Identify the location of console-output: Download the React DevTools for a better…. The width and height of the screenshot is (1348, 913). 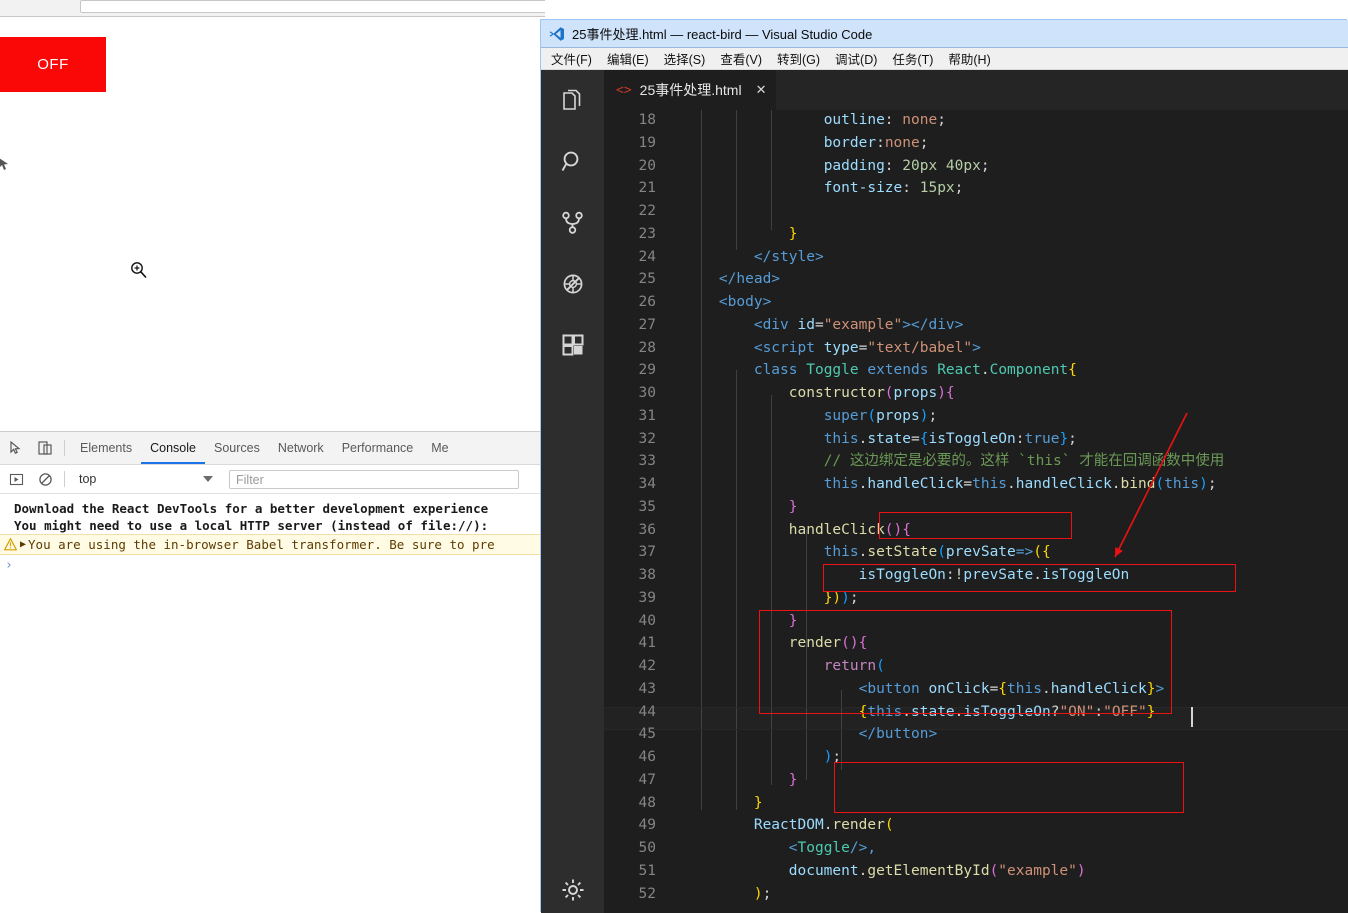
(272, 533).